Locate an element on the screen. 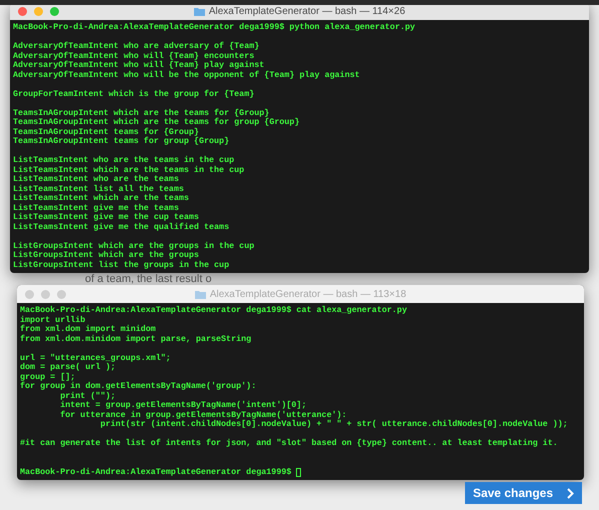 The image size is (599, 510). terminal-line: ListTeamsIntent who are the teams in the cup is located at coordinates (123, 161).